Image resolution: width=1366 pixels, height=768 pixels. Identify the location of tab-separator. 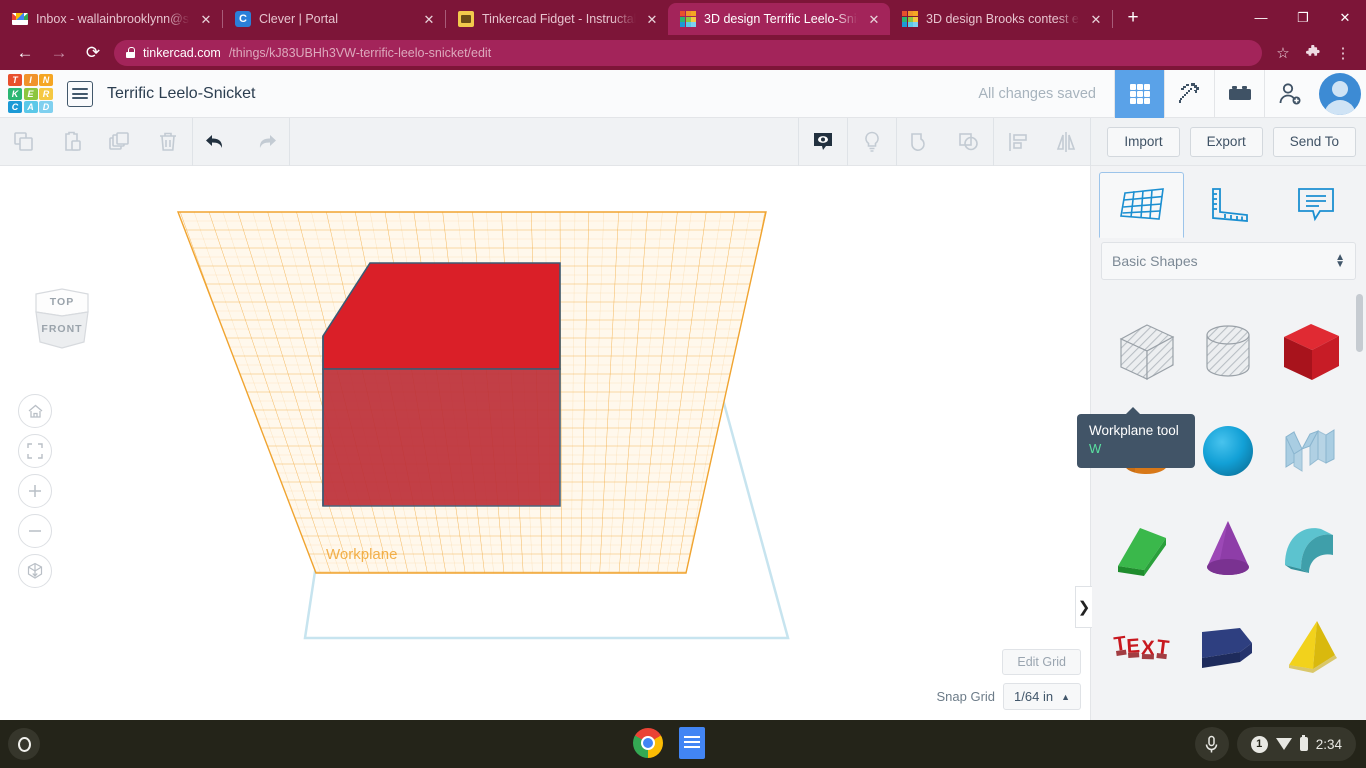
(1112, 19).